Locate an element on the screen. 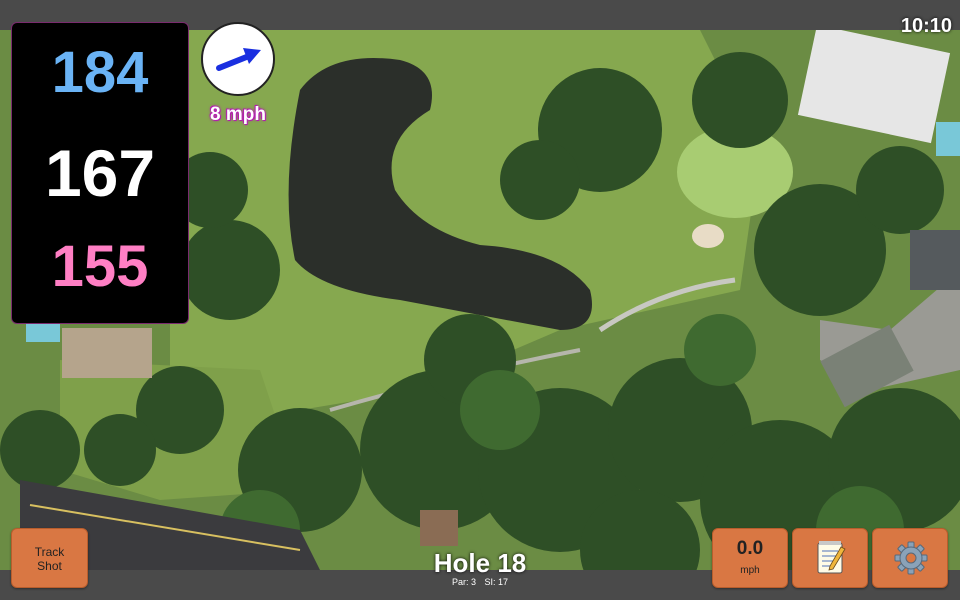 This screenshot has height=600, width=960. speed-unit: mph is located at coordinates (750, 570).